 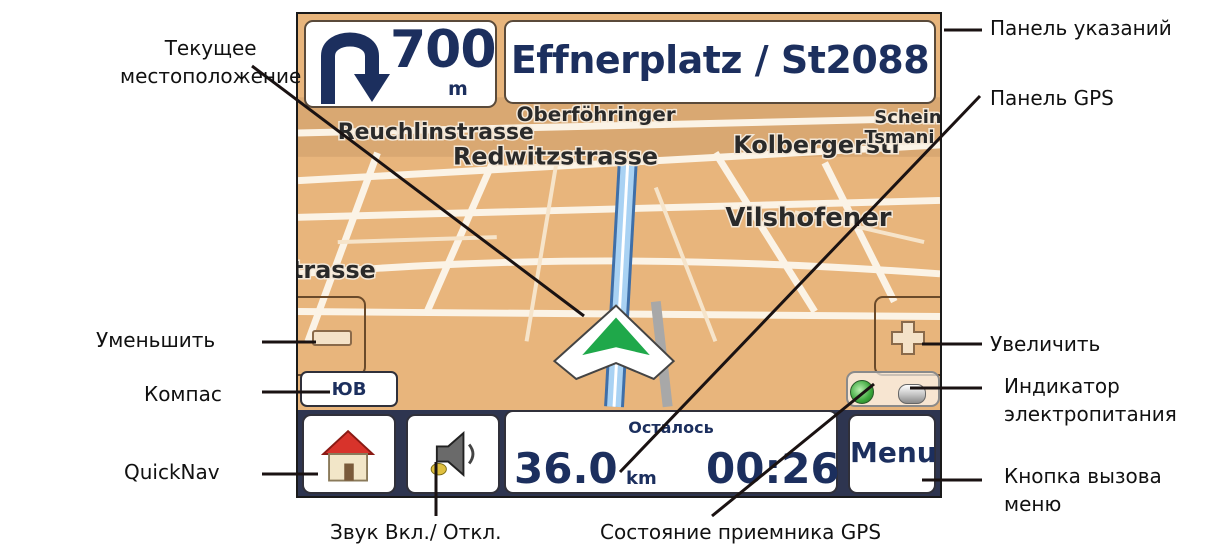 What do you see at coordinates (566, 468) in the screenshot?
I see `remaining-distance: 36.0` at bounding box center [566, 468].